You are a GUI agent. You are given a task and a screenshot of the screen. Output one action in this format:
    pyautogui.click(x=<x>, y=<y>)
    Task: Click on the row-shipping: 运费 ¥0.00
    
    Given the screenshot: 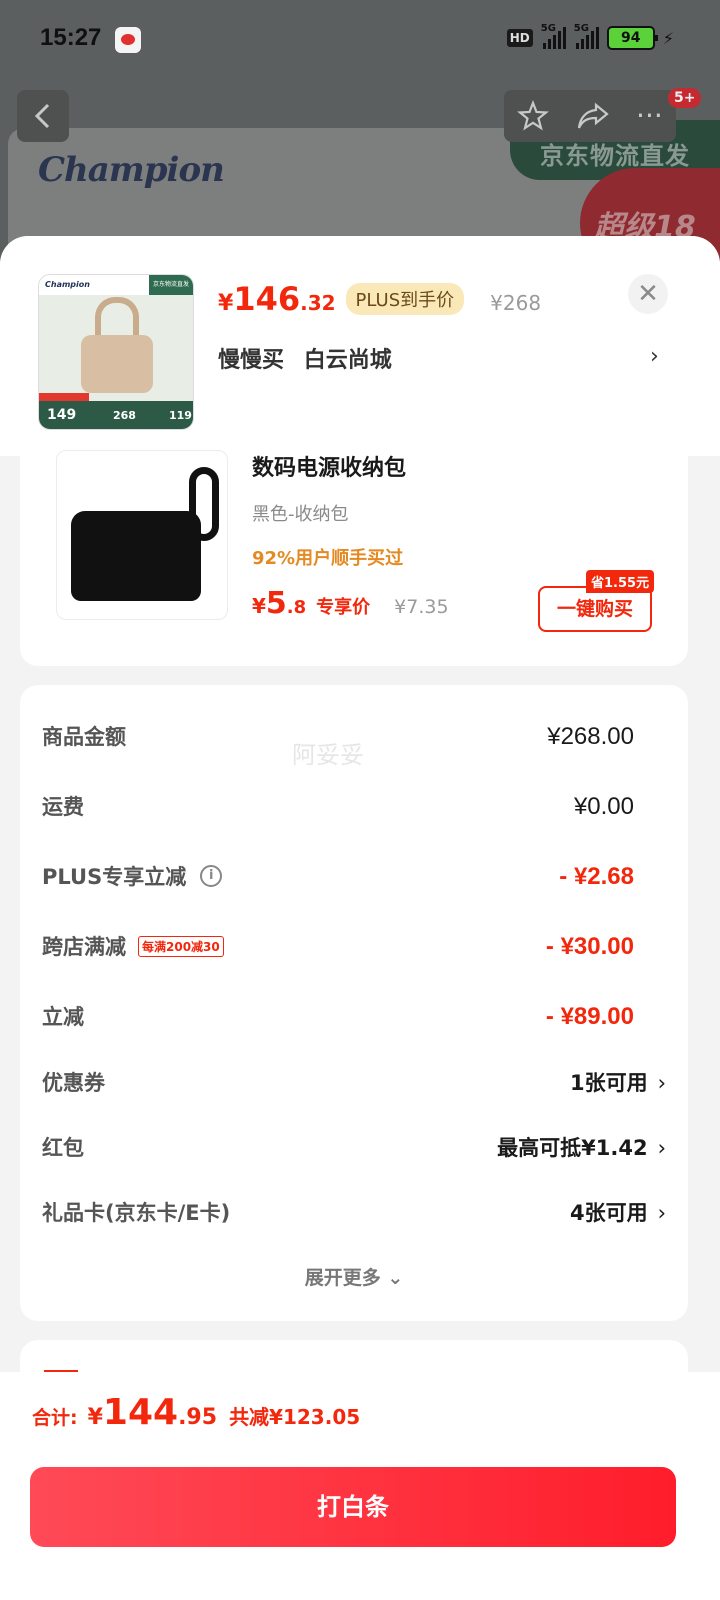 What is the action you would take?
    pyautogui.click(x=338, y=806)
    